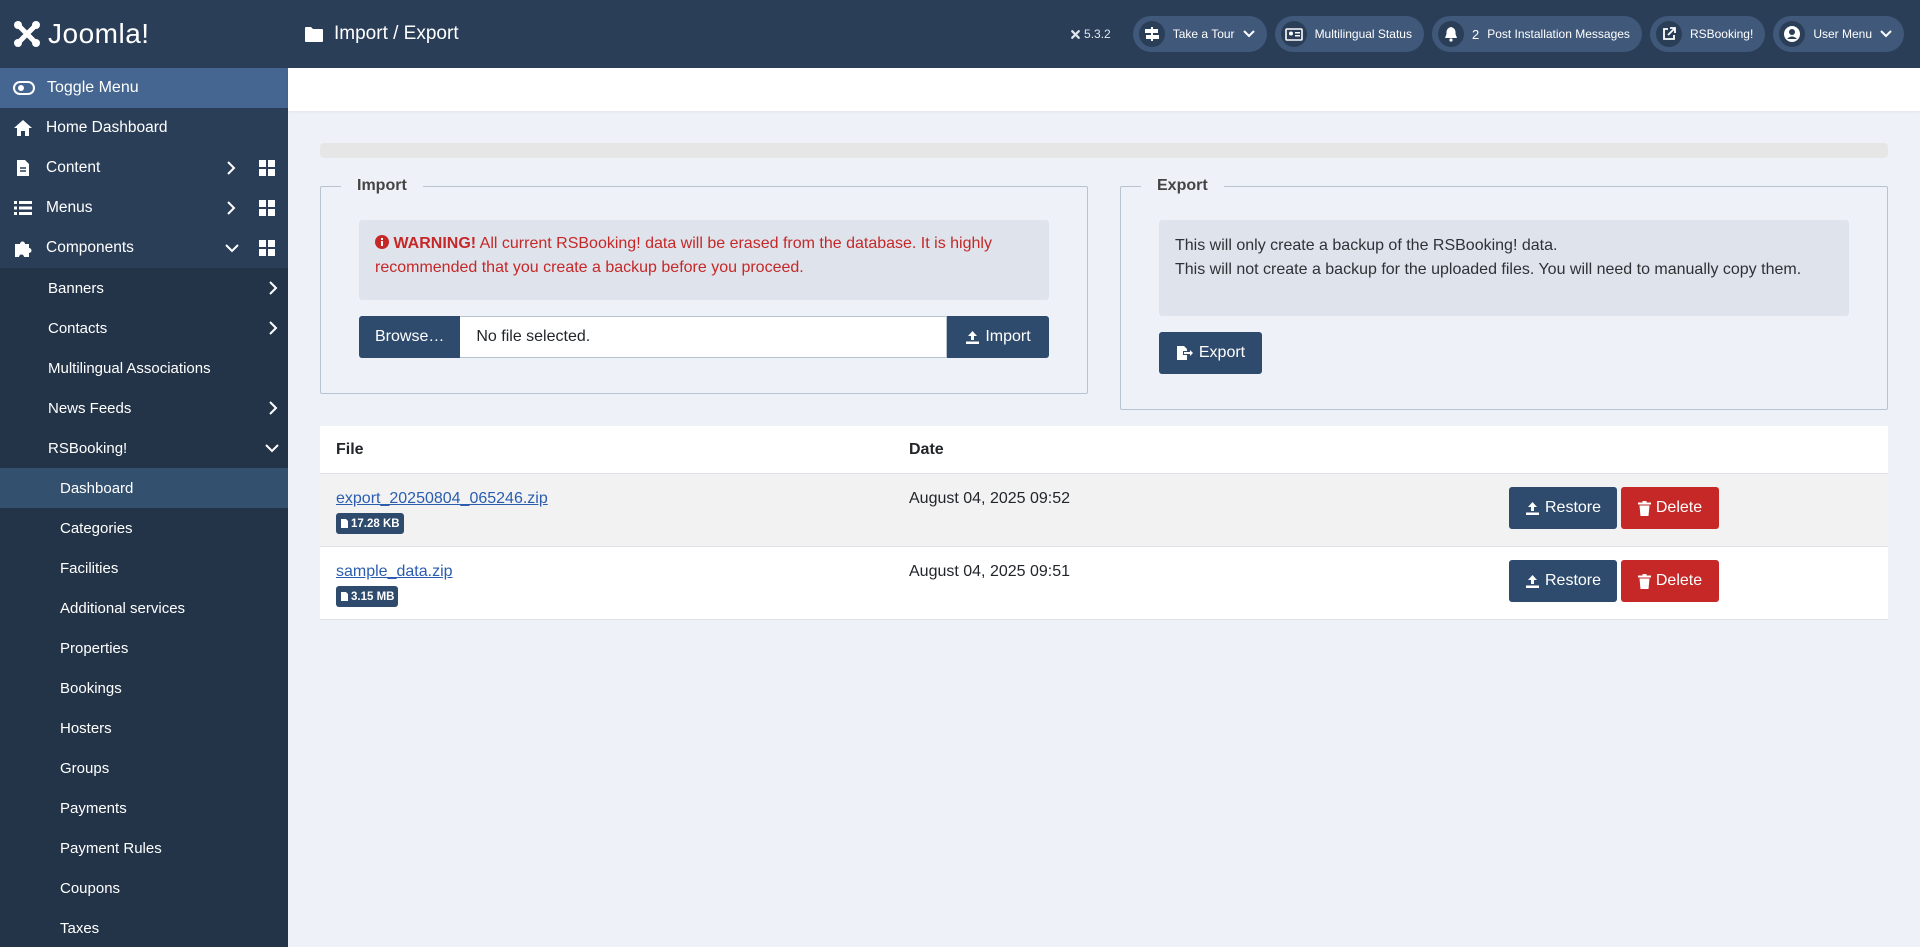 This screenshot has height=947, width=1920. Describe the element at coordinates (1008, 336) in the screenshot. I see `import-button-label: Import` at that location.